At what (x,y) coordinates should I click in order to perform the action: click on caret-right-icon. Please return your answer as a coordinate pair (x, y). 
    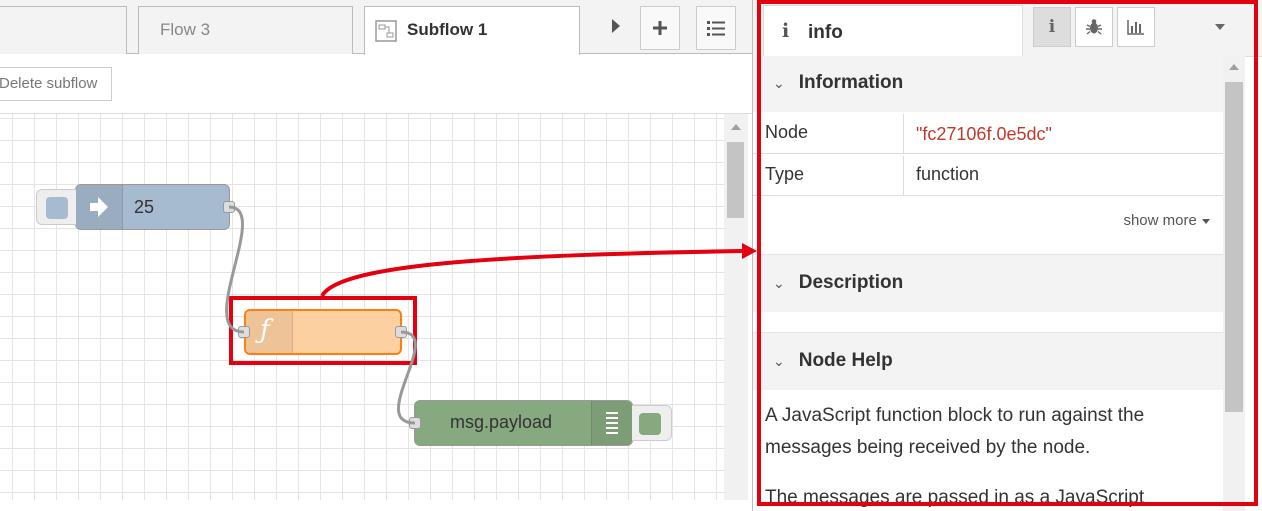
    Looking at the image, I should click on (616, 26).